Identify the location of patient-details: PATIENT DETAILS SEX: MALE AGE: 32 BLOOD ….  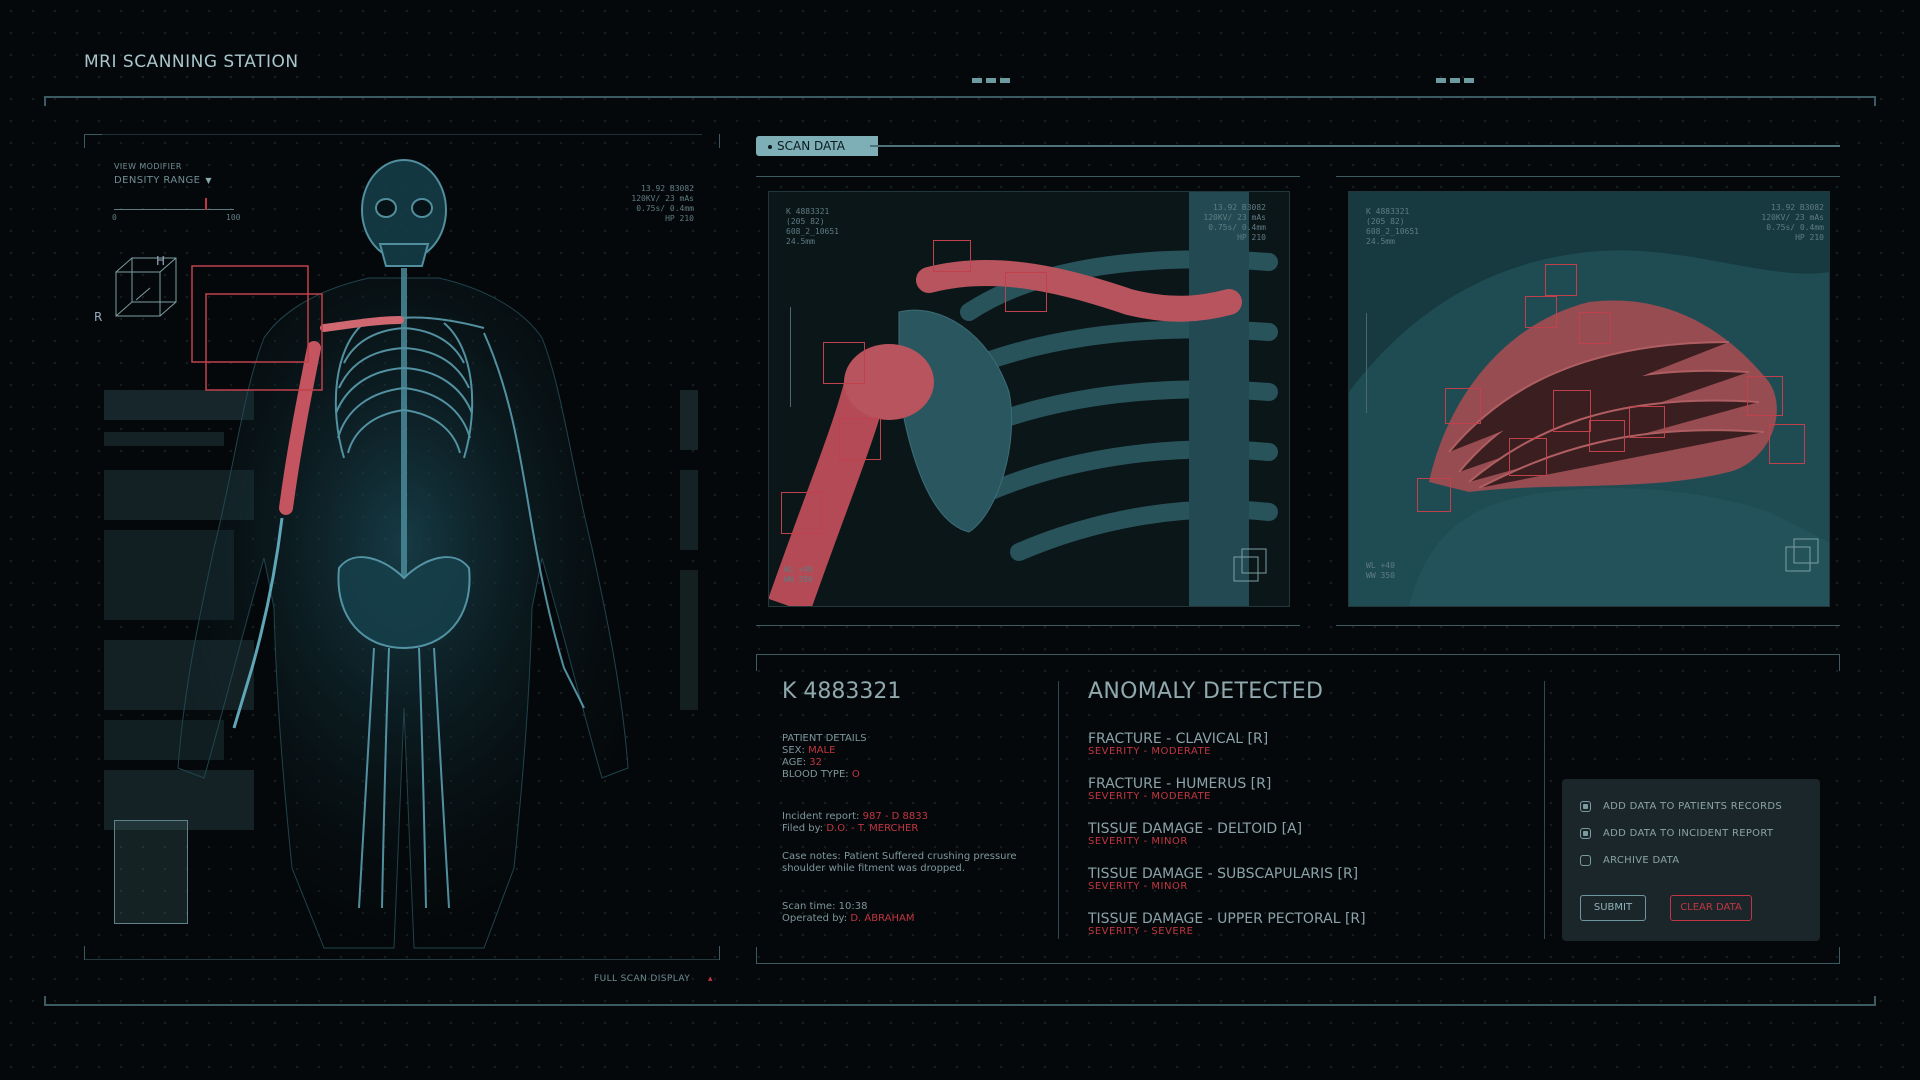
(824, 756).